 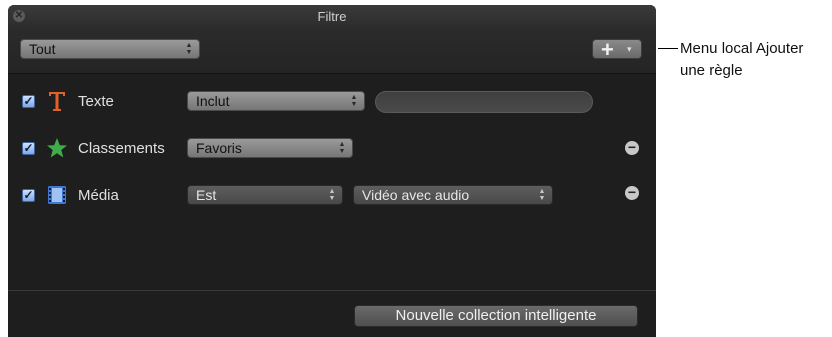 What do you see at coordinates (98, 195) in the screenshot?
I see `rule-label-media: Média` at bounding box center [98, 195].